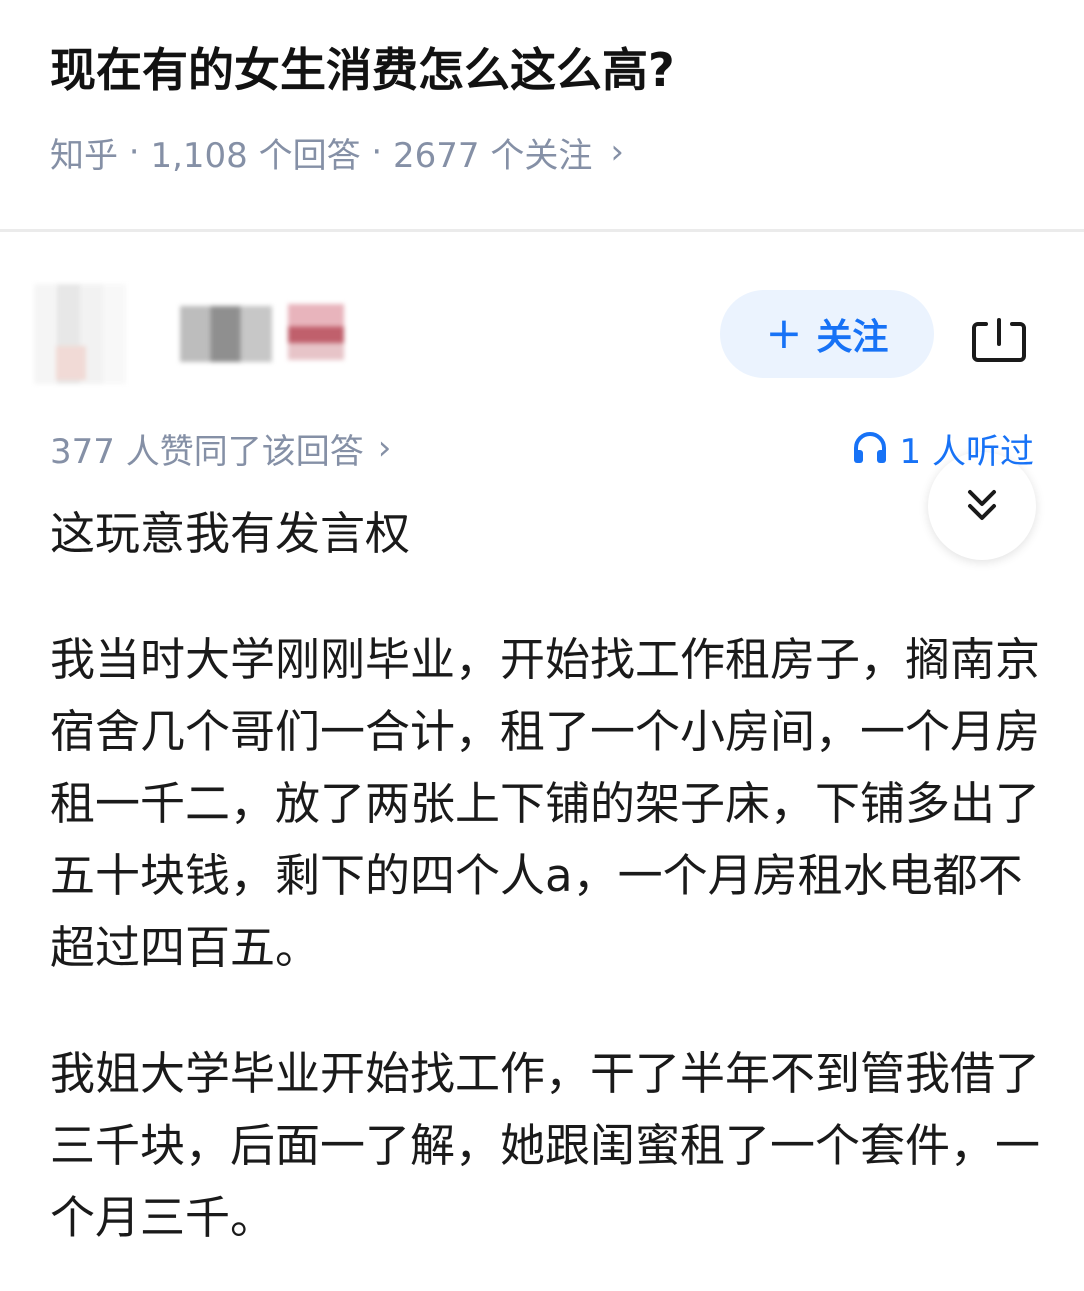 This screenshot has width=1084, height=1291. What do you see at coordinates (230, 533) in the screenshot?
I see `answer-paragraph: 这玩意我有发言权` at bounding box center [230, 533].